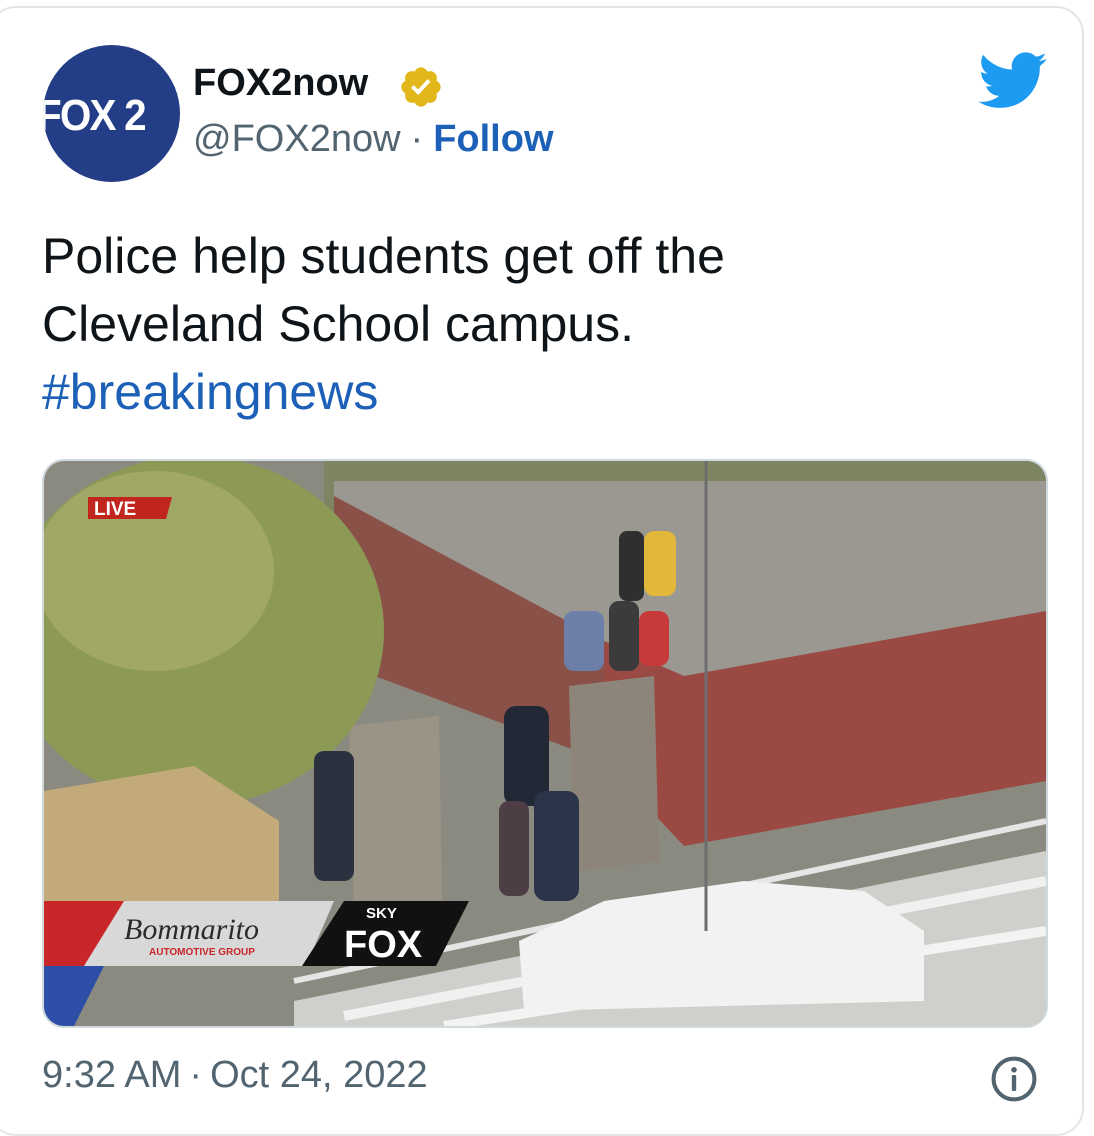 This screenshot has height=1136, width=1094. I want to click on handle: @FOX2now, so click(297, 139).